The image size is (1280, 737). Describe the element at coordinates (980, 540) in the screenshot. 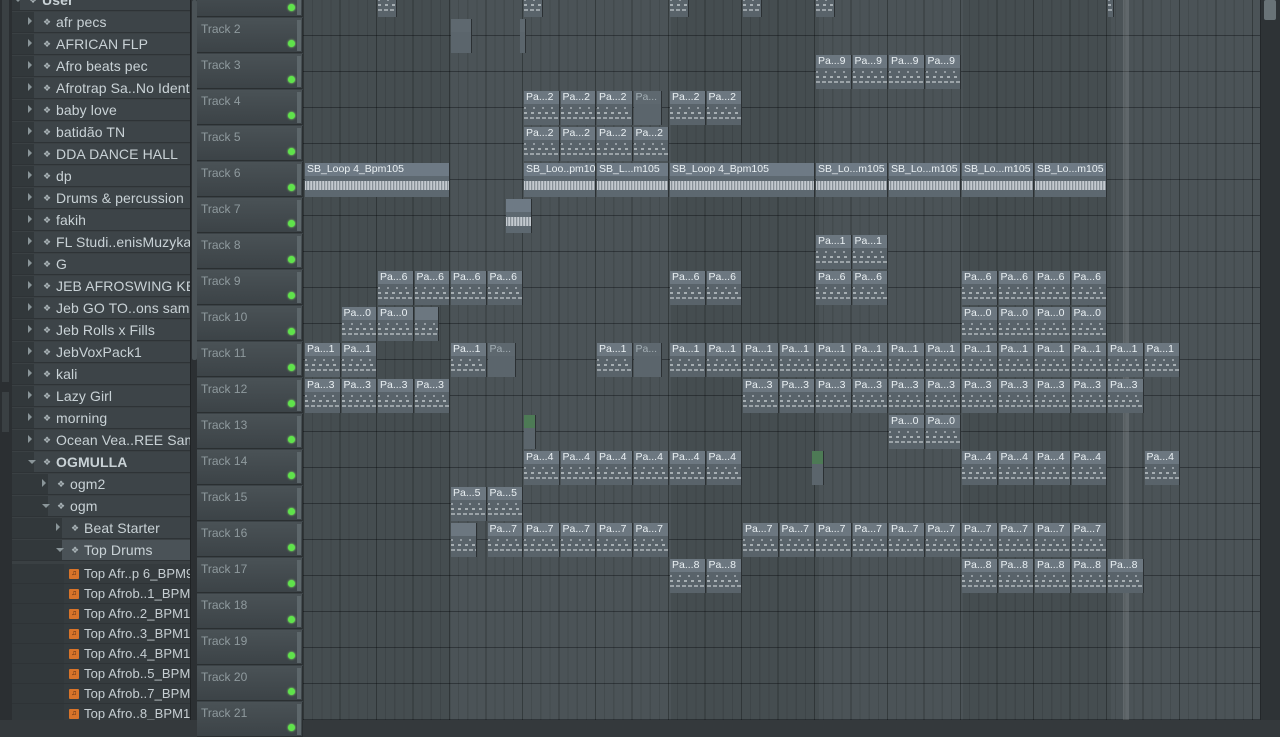

I see `pattern-clip: Pa...7` at that location.